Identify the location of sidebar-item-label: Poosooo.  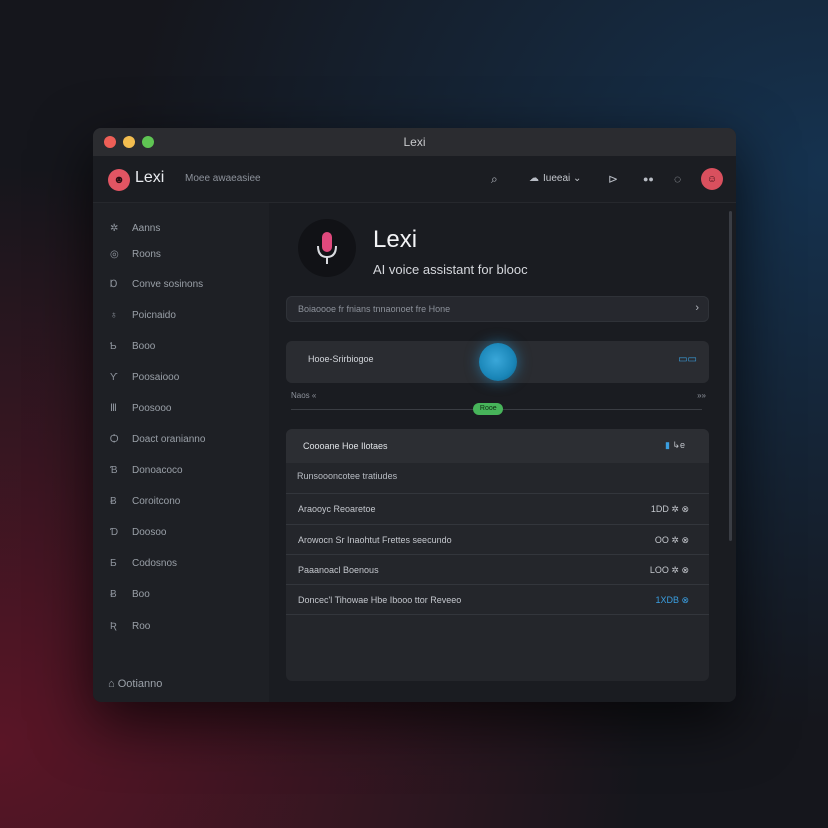
(152, 408).